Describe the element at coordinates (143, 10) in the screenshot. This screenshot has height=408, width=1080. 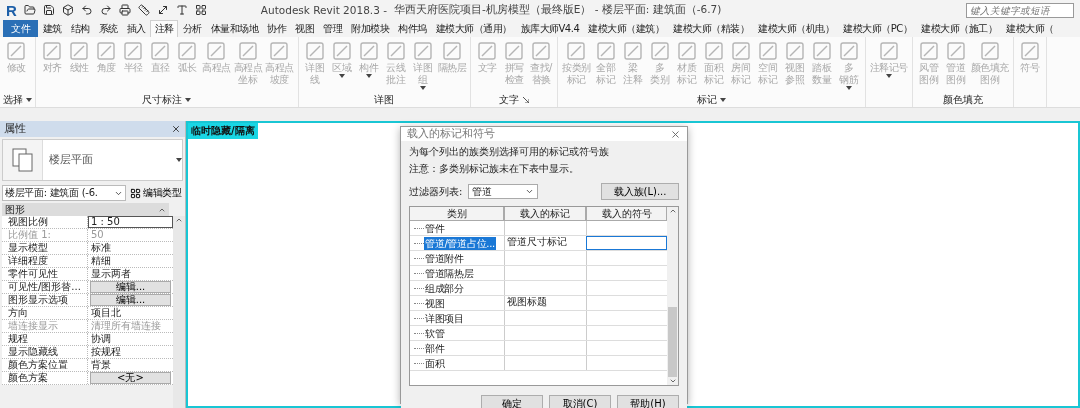
I see `ruler-icon` at that location.